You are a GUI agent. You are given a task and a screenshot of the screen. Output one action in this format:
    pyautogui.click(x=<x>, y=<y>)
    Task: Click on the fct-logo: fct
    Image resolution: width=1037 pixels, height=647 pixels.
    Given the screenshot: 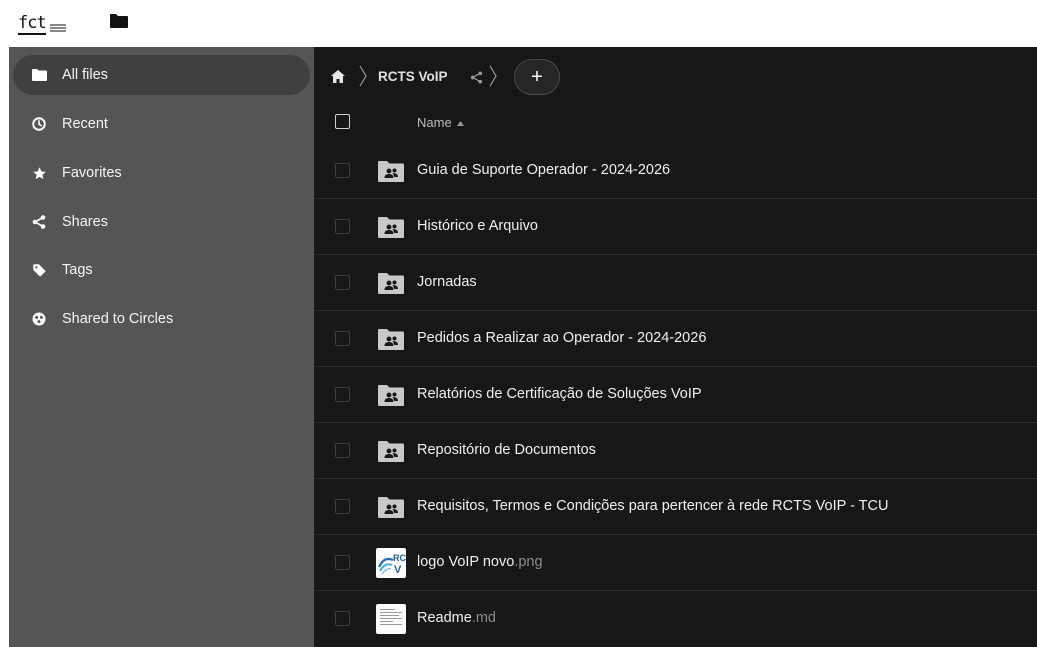 What is the action you would take?
    pyautogui.click(x=54, y=23)
    